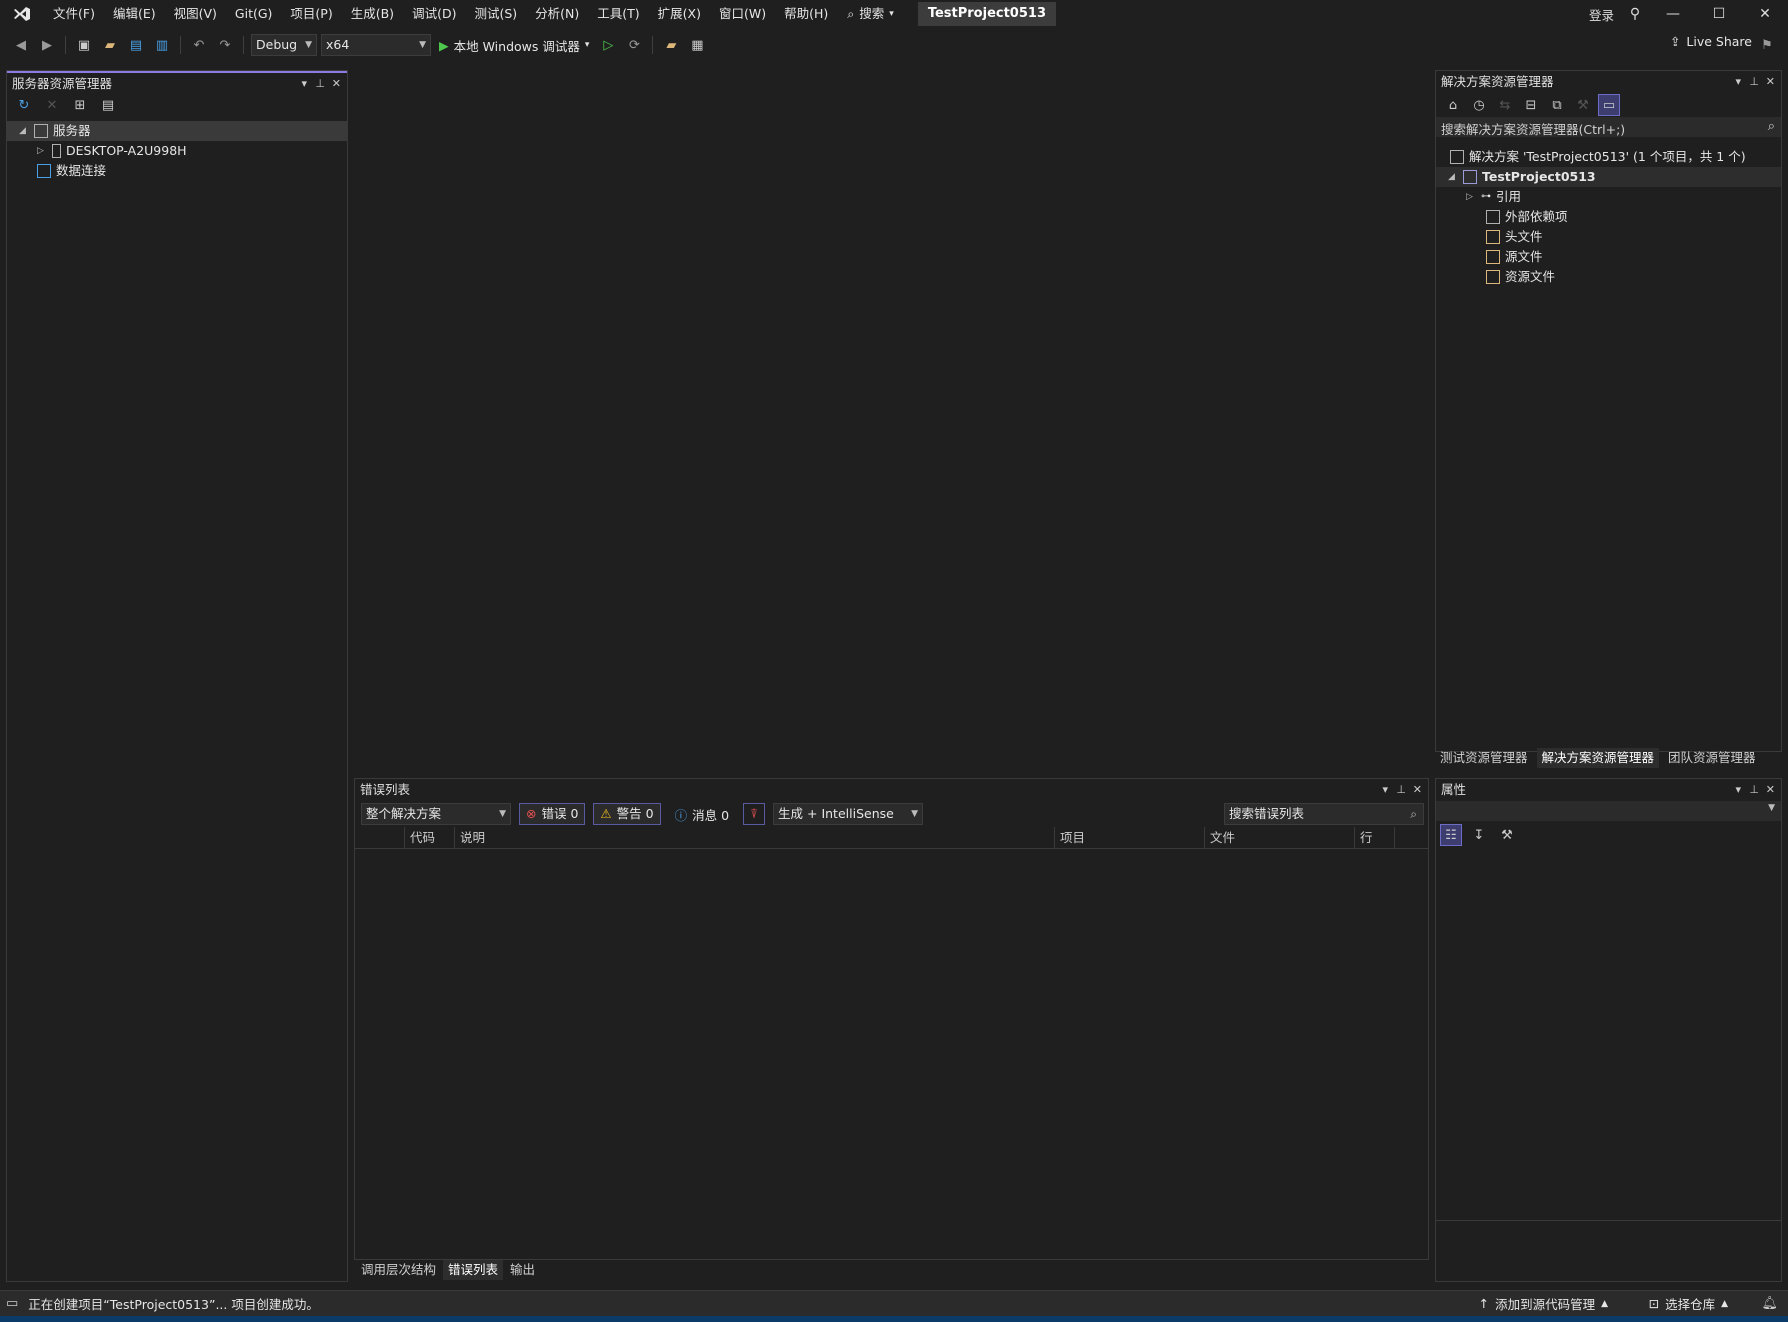  Describe the element at coordinates (1675, 41) in the screenshot. I see `share-icon: ⇪` at that location.